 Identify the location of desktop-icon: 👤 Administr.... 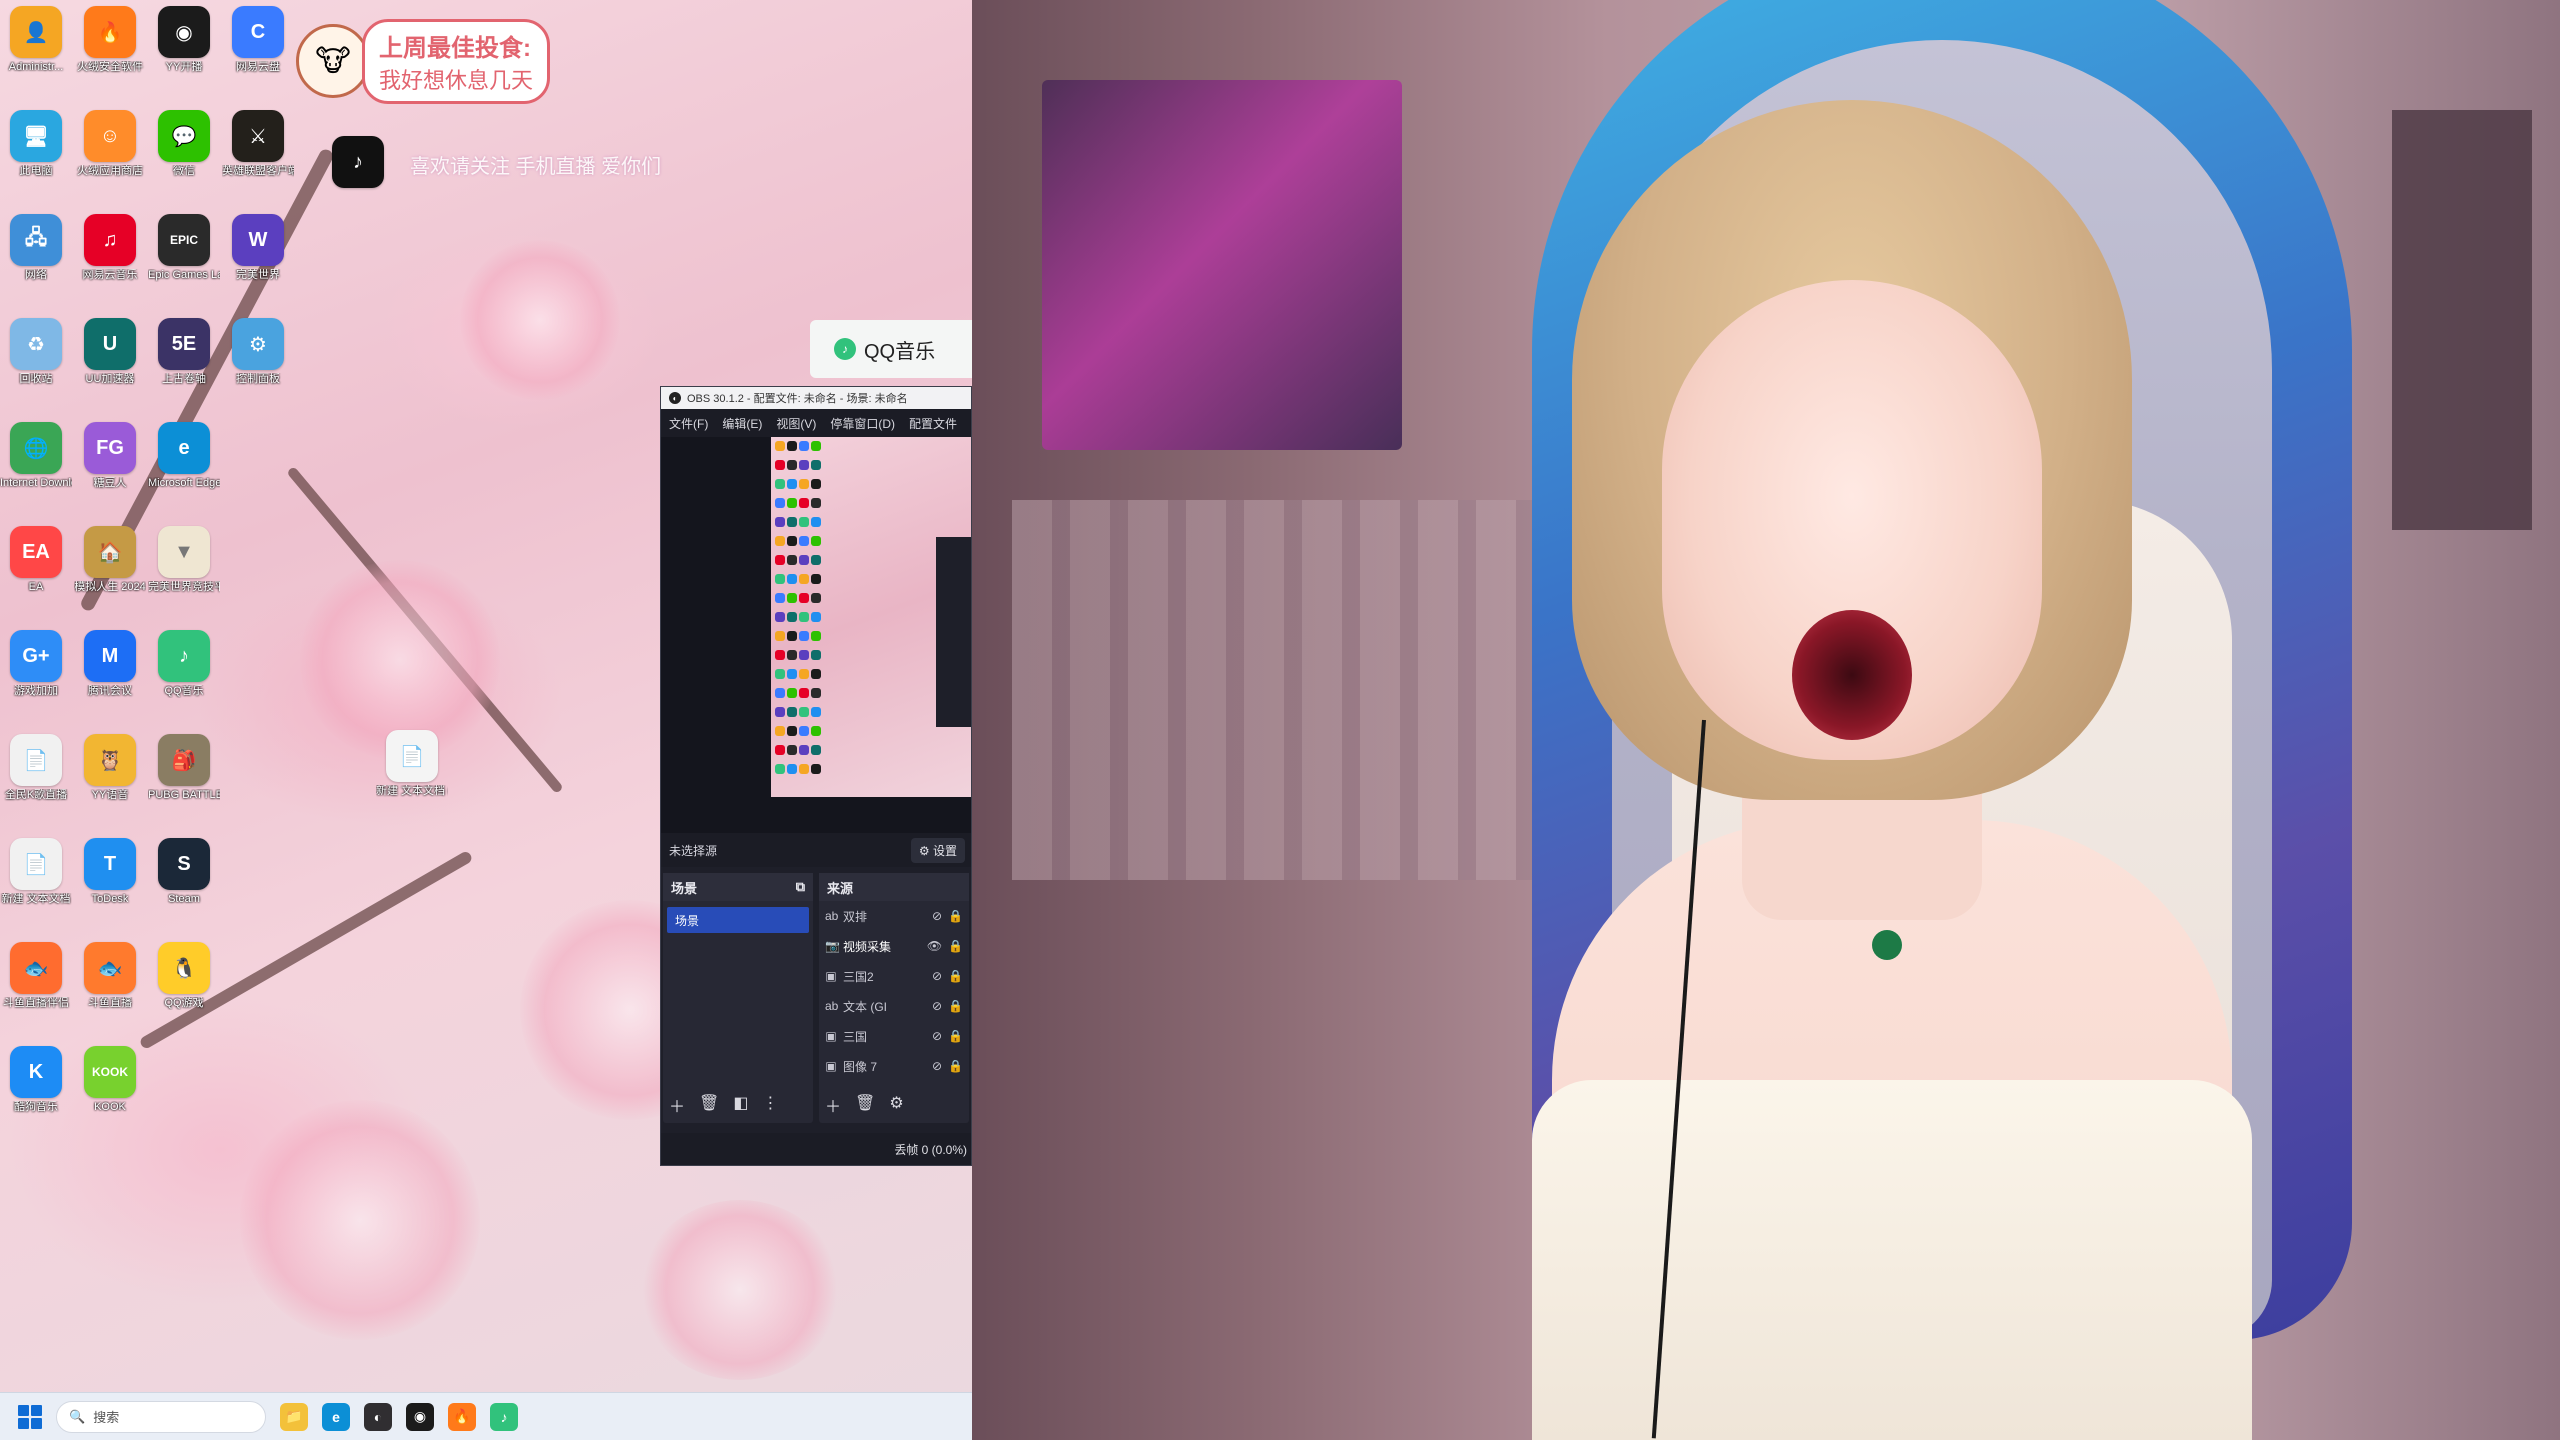
(36, 40).